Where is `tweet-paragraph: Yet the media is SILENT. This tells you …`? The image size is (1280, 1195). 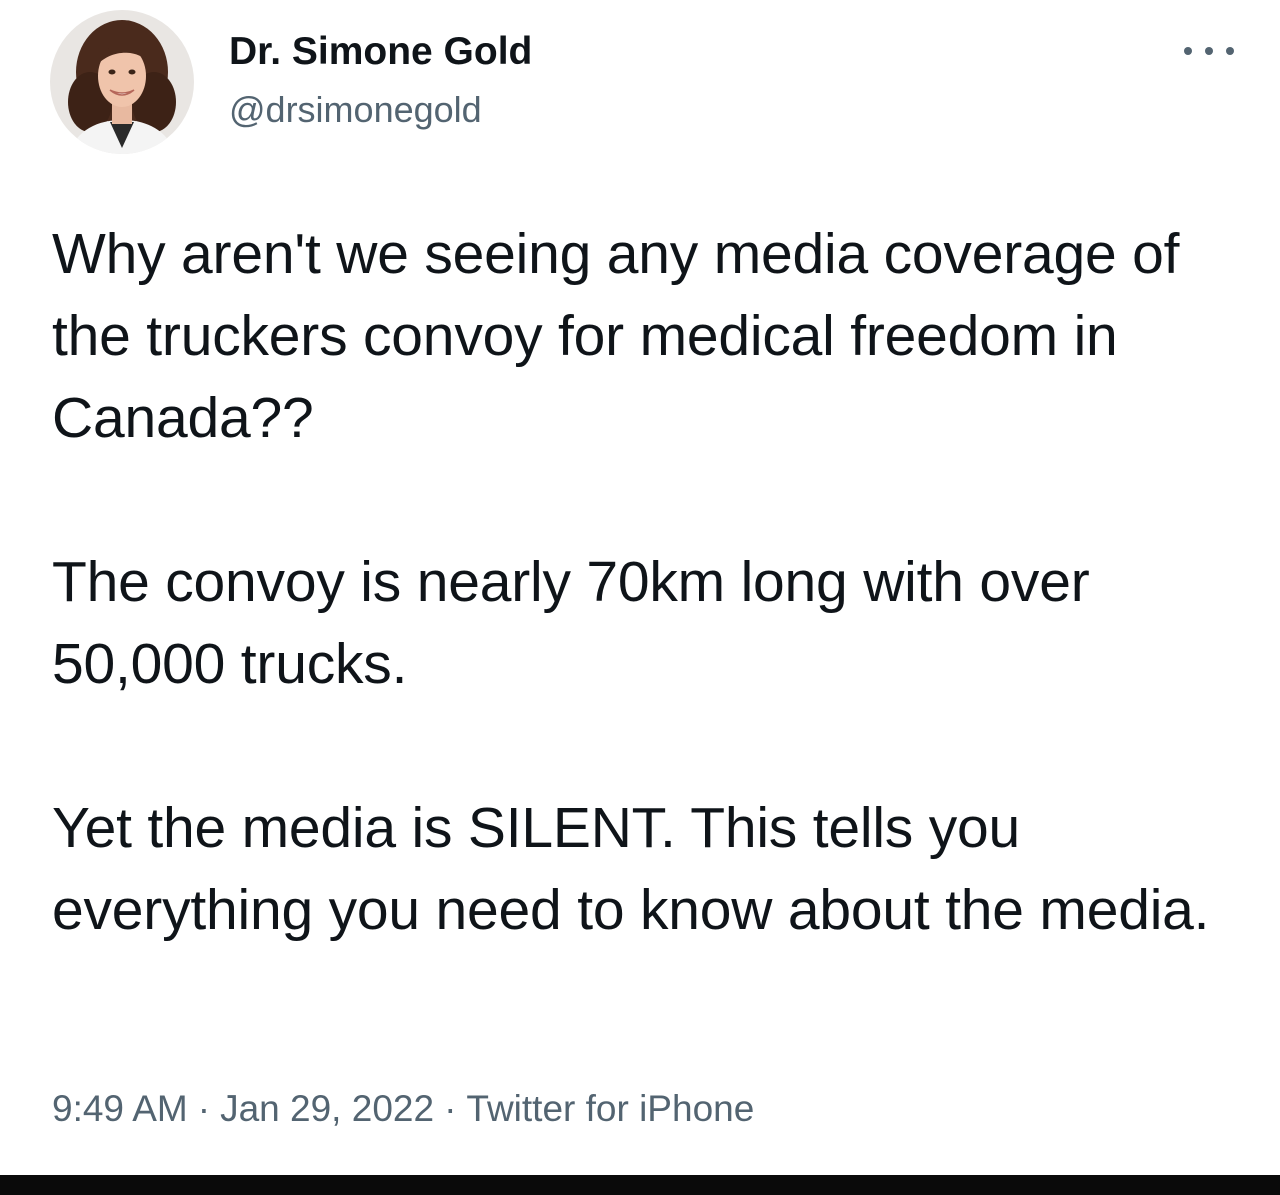 tweet-paragraph: Yet the media is SILENT. This tells you … is located at coordinates (631, 869).